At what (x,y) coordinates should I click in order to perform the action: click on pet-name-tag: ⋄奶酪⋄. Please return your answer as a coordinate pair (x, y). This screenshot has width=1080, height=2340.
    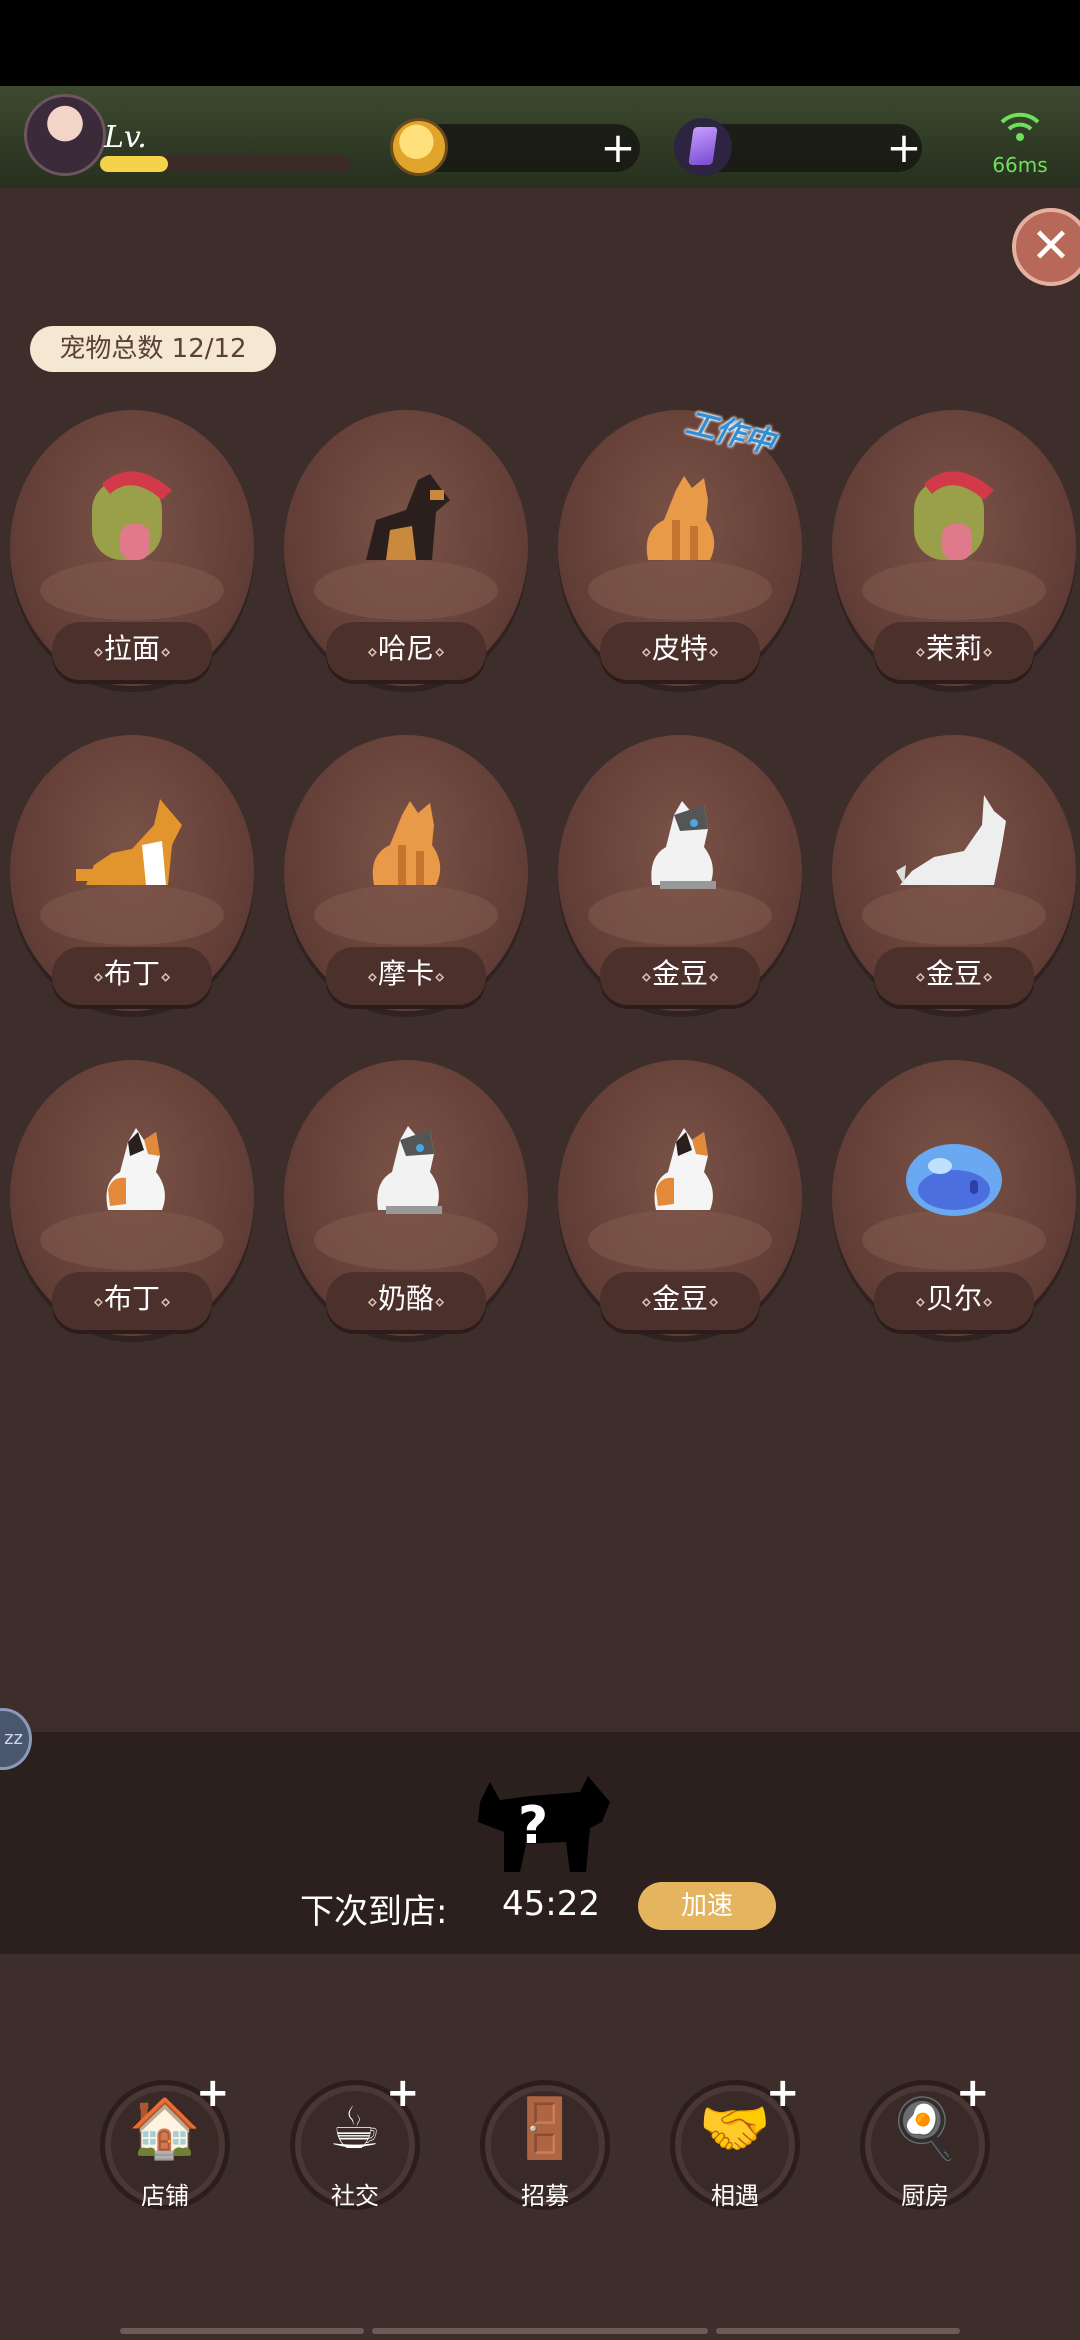
    Looking at the image, I should click on (406, 1301).